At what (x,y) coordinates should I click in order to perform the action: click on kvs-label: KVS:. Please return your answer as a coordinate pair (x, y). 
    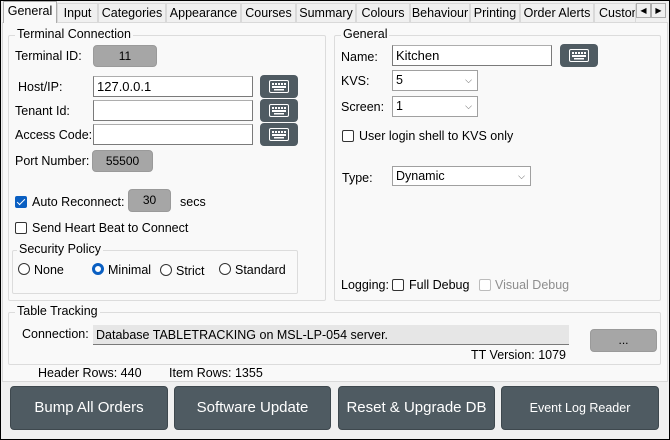
    Looking at the image, I should click on (355, 81).